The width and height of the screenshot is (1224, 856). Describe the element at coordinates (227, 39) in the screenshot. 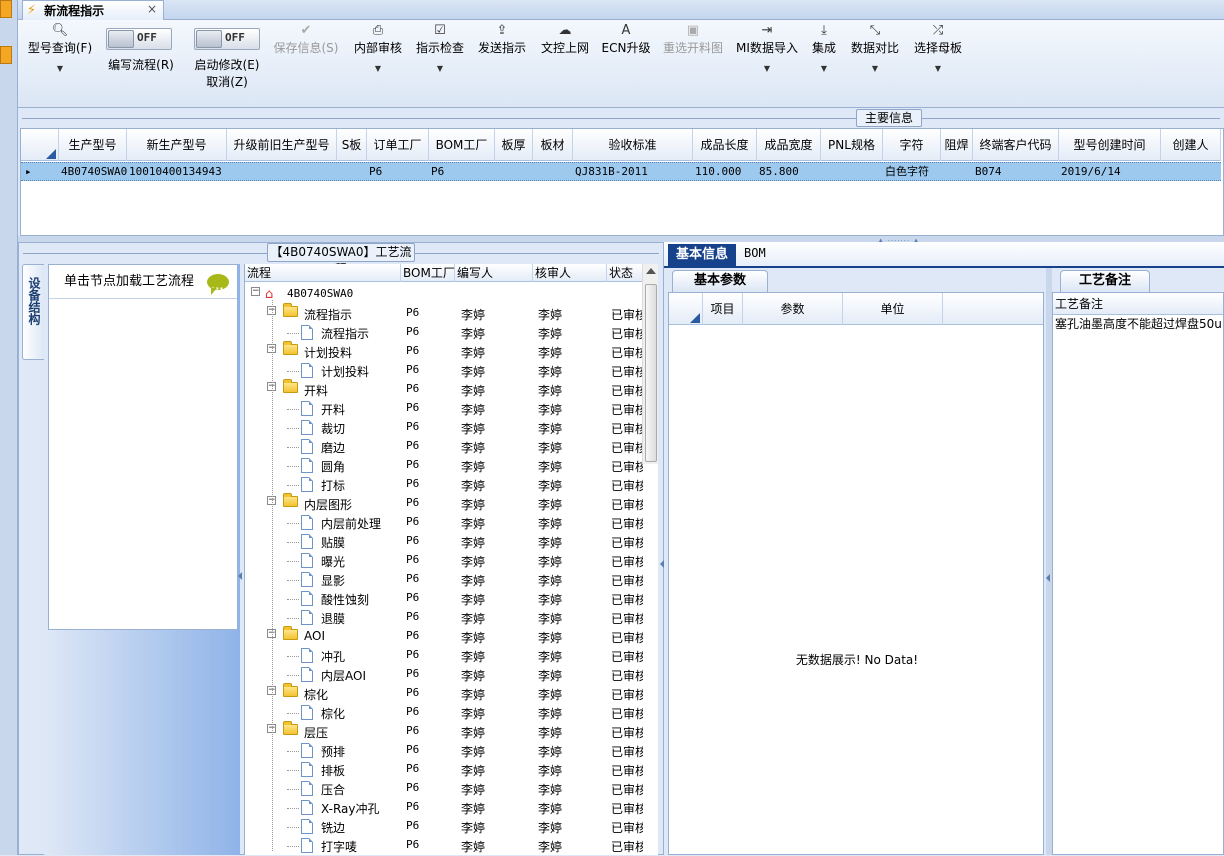

I see `start-modify-toggle: OFF` at that location.